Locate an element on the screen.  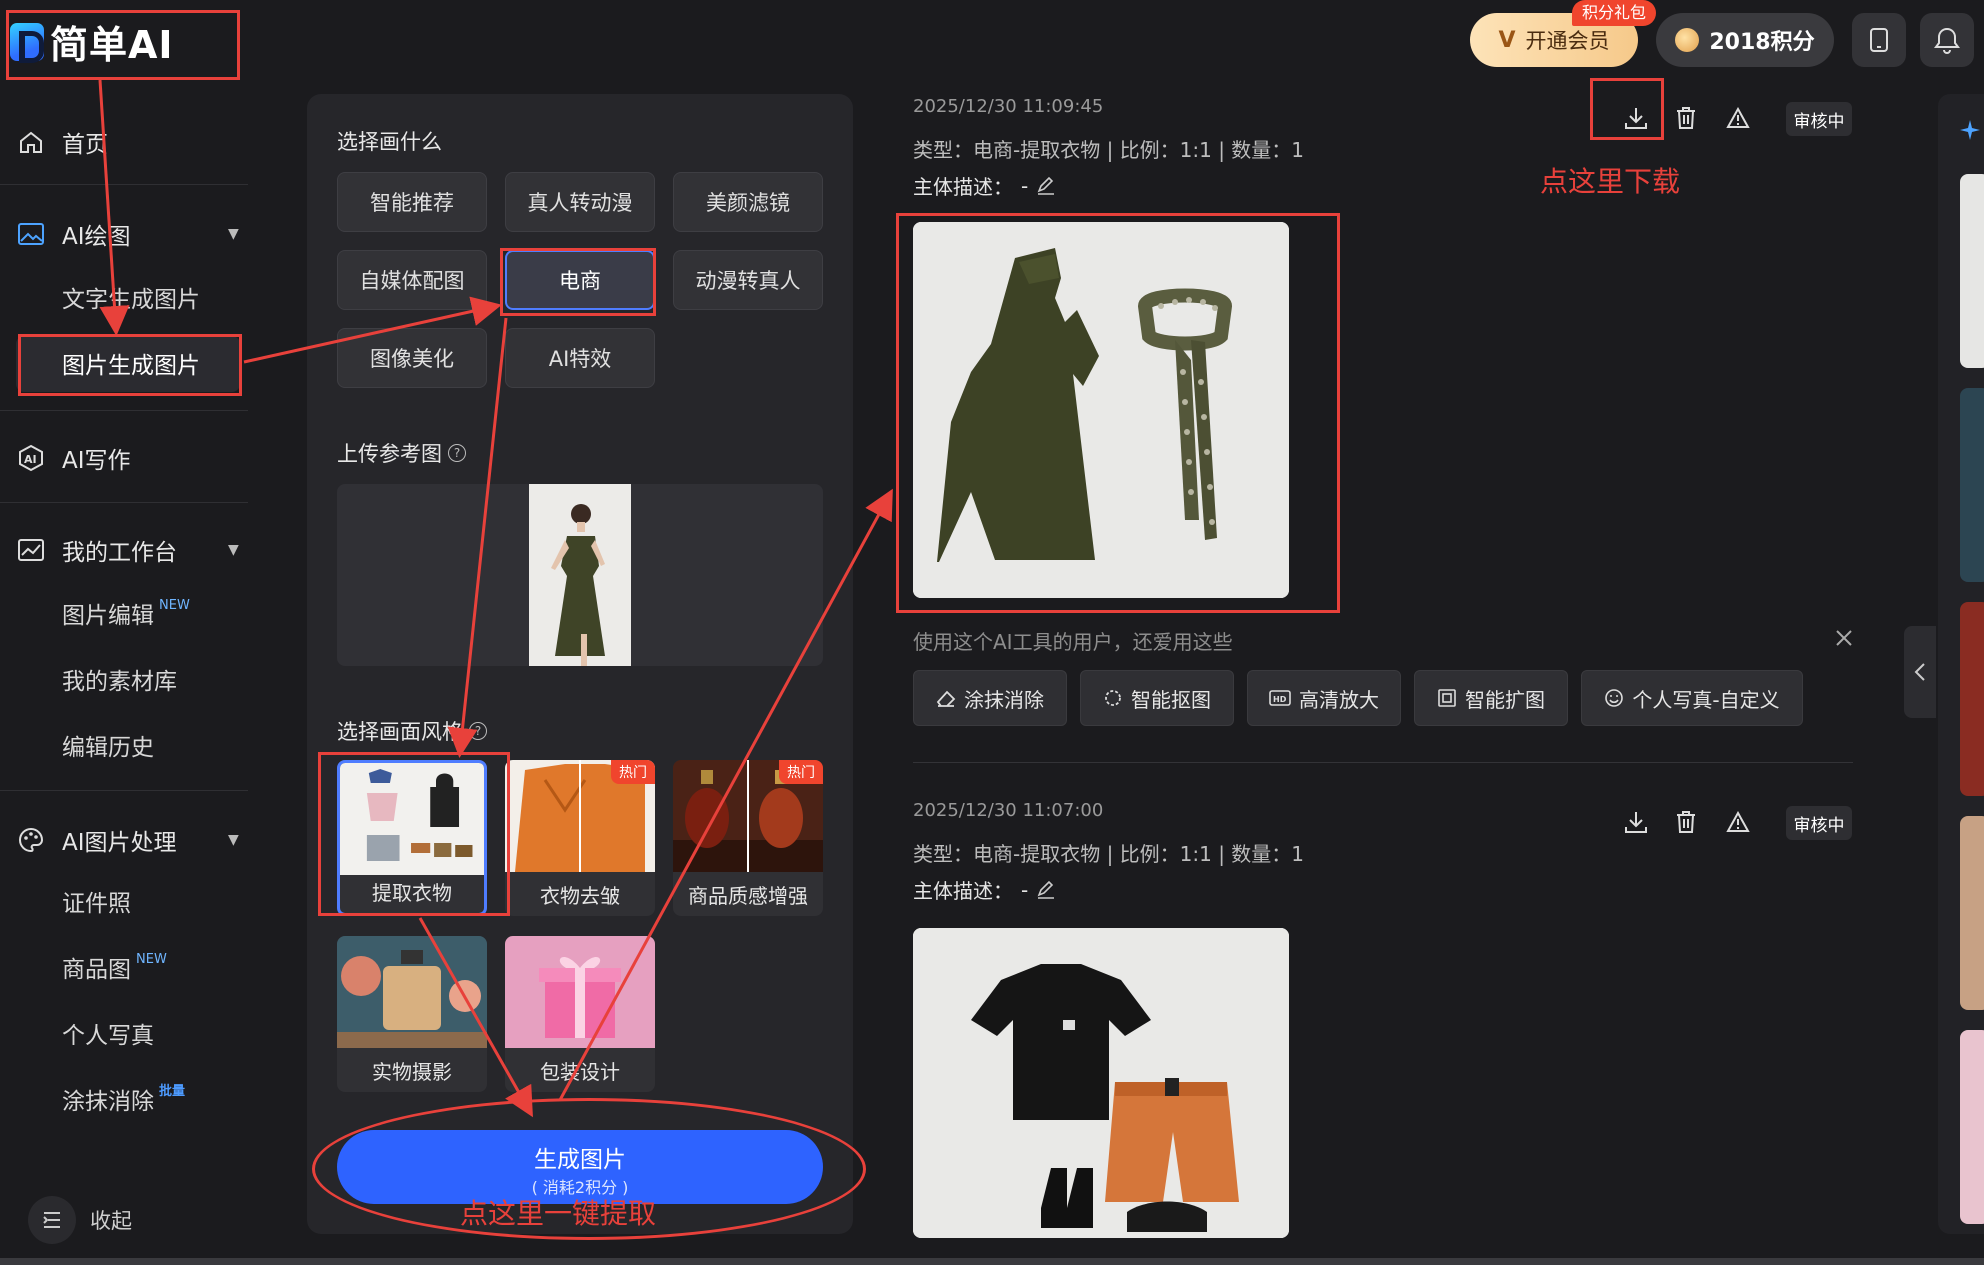
collapse-label: 收起 is located at coordinates (111, 1221).